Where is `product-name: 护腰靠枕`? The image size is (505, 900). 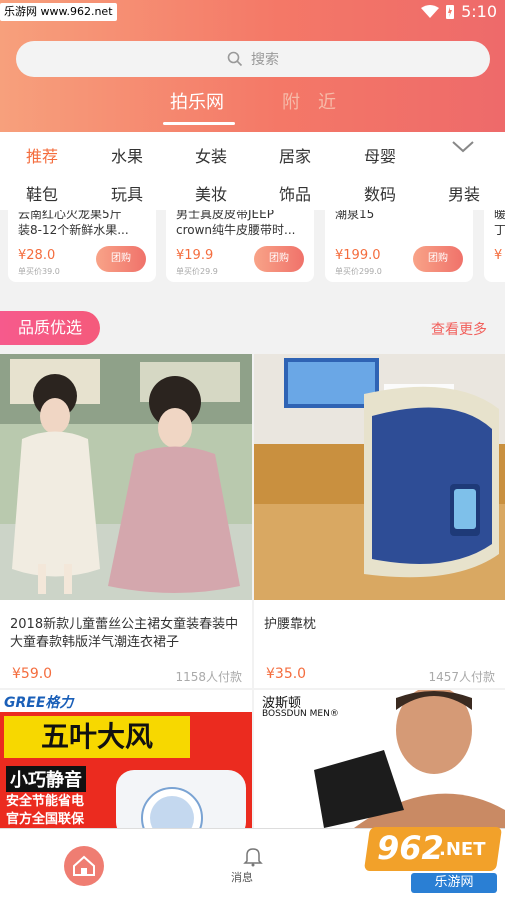 product-name: 护腰靠枕 is located at coordinates (290, 624).